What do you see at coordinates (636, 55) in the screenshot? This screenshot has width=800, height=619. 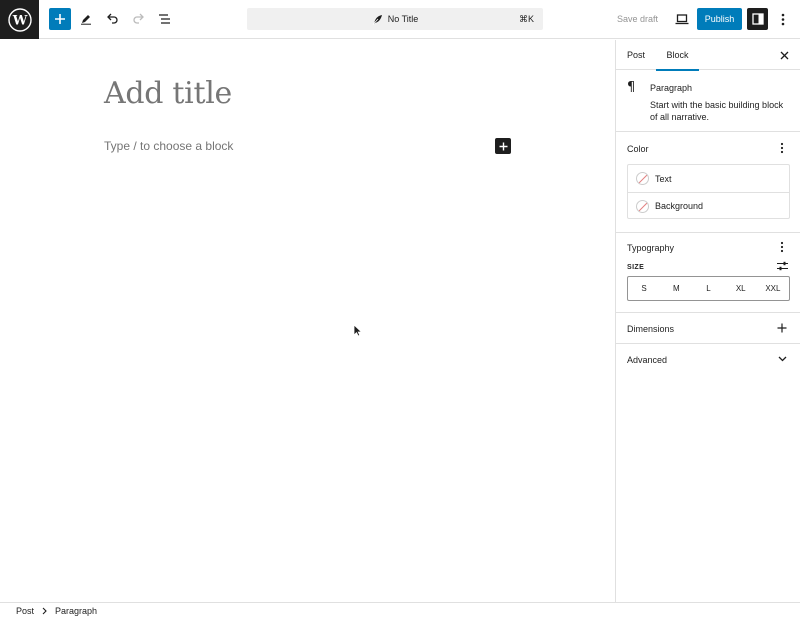 I see `tab-post: Post` at bounding box center [636, 55].